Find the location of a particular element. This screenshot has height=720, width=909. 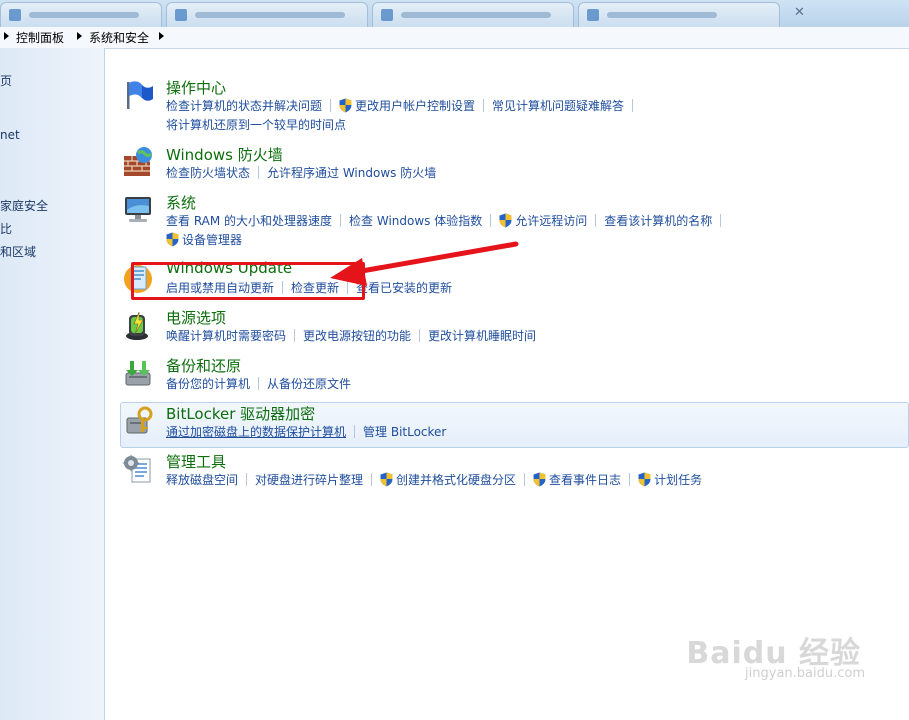

category-title: 系统 is located at coordinates (181, 202).